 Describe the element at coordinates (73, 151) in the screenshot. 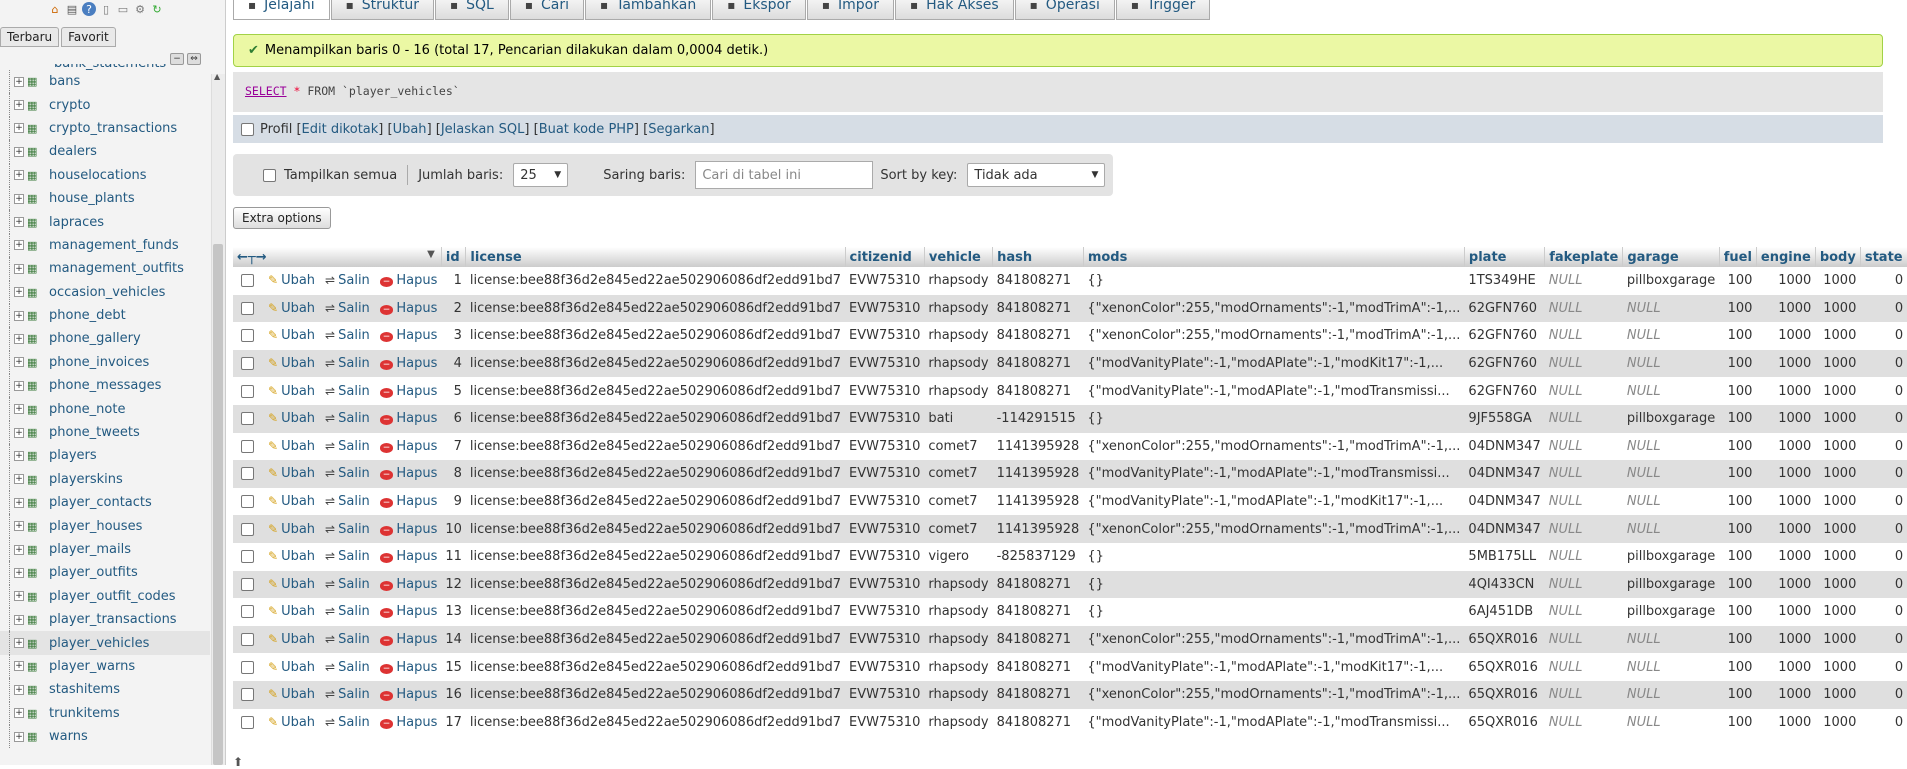

I see `sidebar-item-label: dealers` at that location.